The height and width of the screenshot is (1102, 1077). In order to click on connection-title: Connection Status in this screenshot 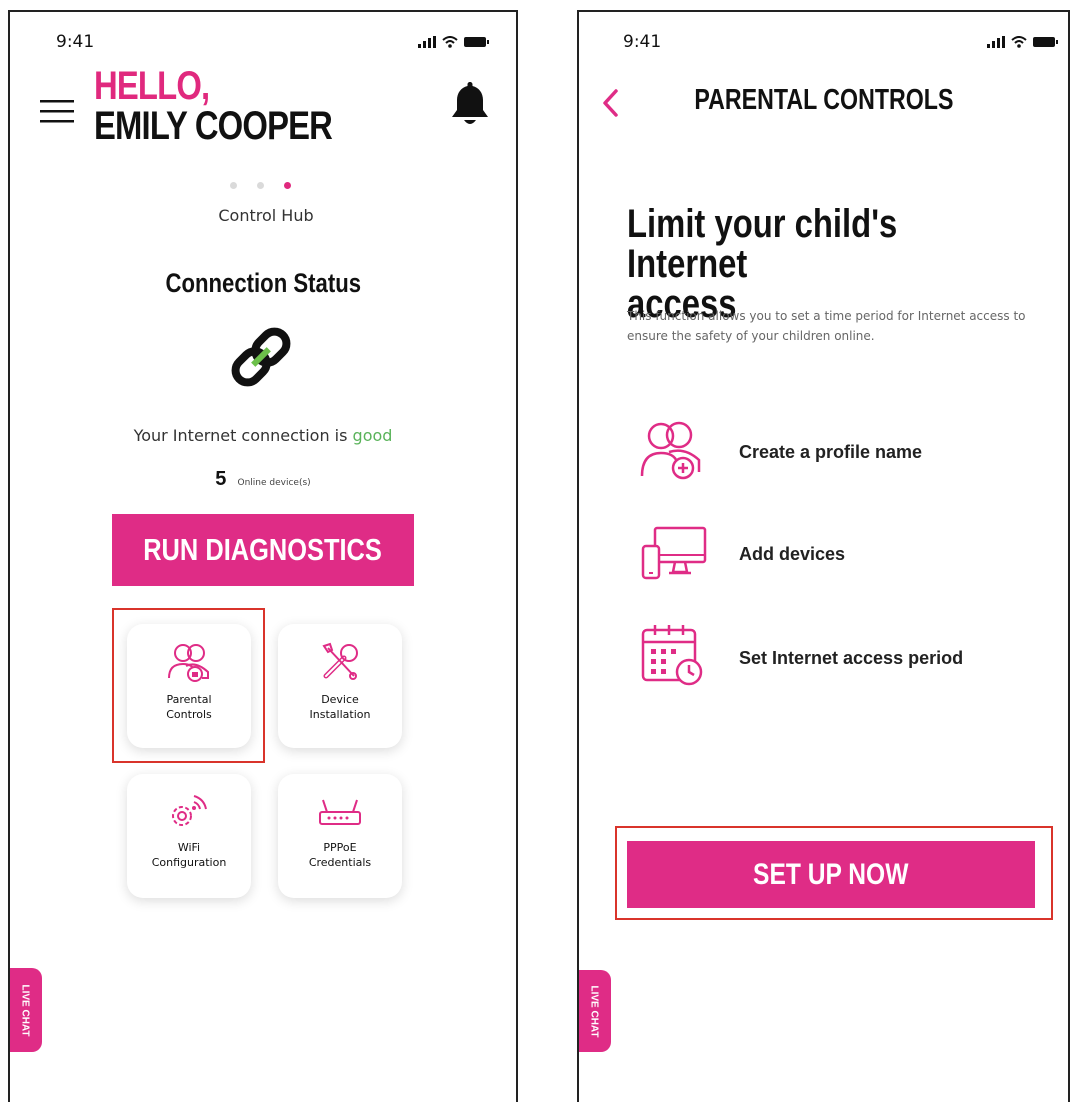, I will do `click(263, 283)`.